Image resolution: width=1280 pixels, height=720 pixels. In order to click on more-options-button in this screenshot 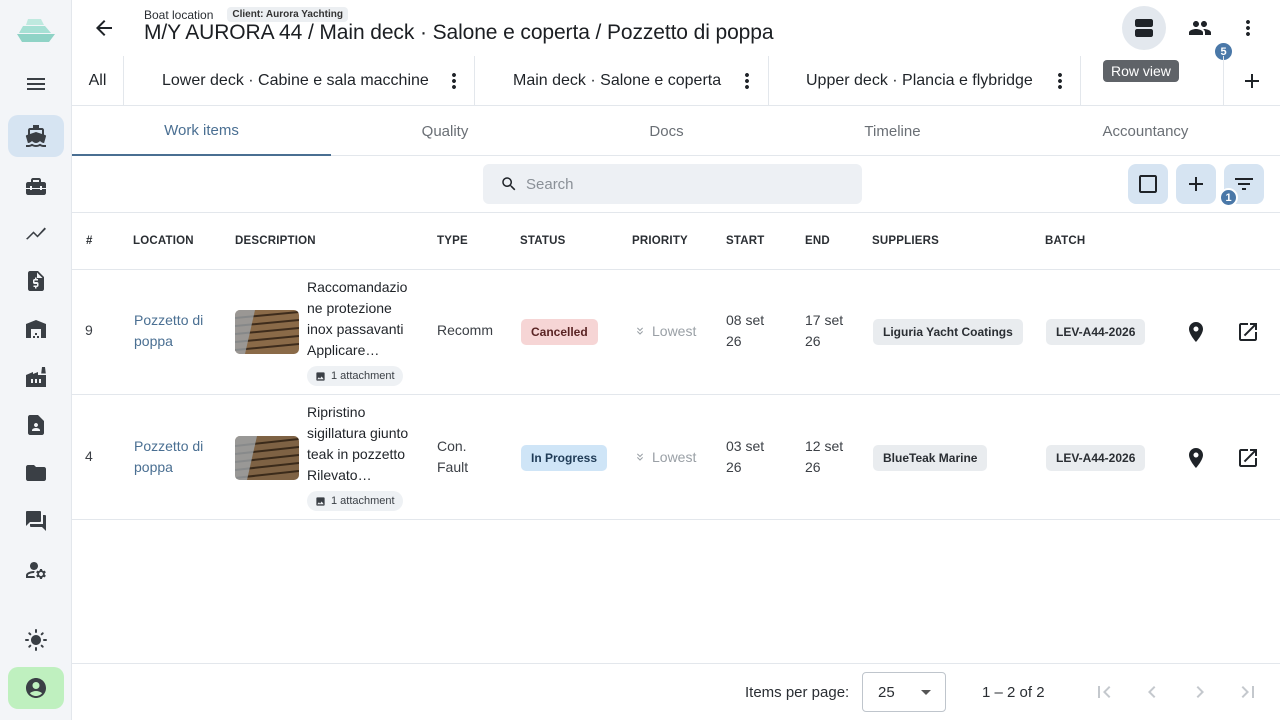, I will do `click(1248, 28)`.